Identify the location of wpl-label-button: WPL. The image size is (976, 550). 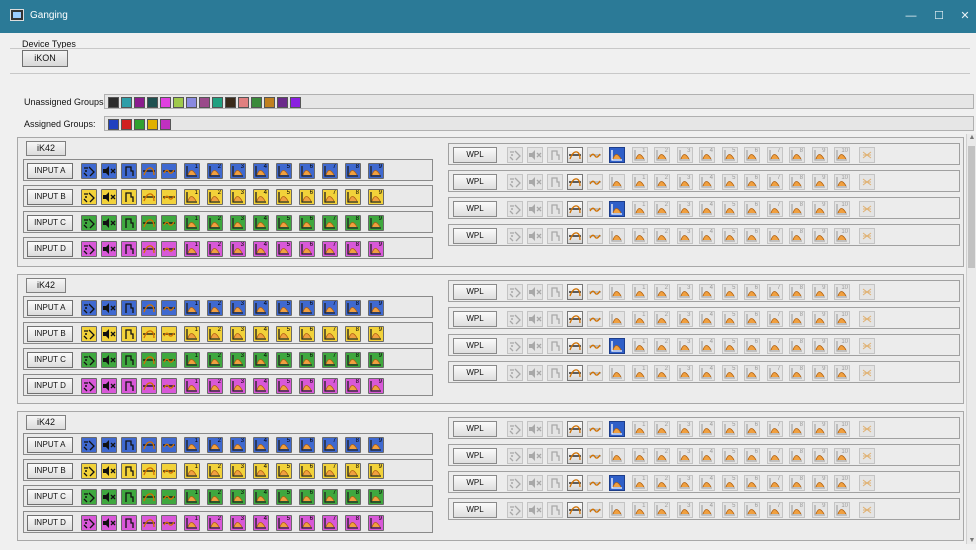
(475, 456).